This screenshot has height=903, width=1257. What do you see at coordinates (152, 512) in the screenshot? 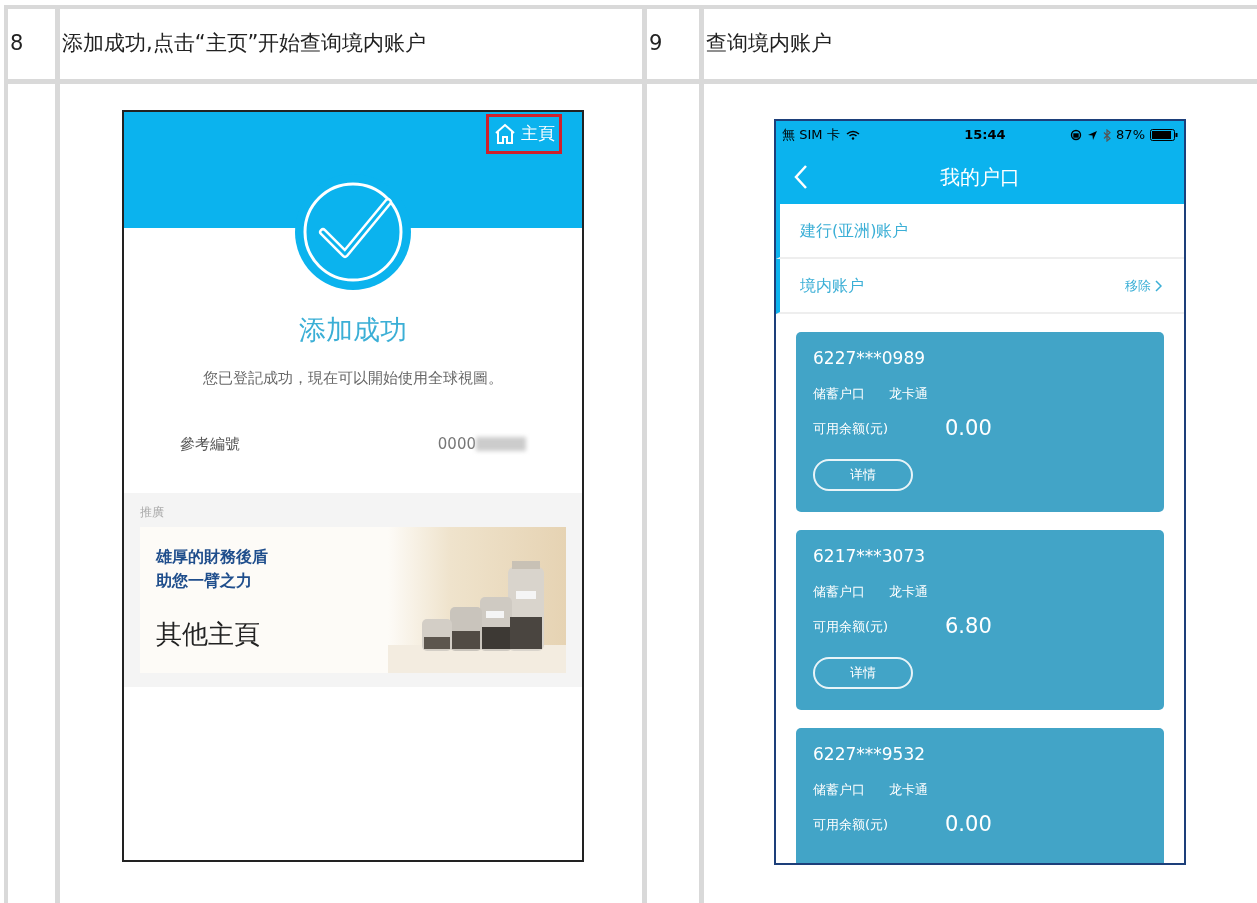
I see `promo-heading: 推廣` at bounding box center [152, 512].